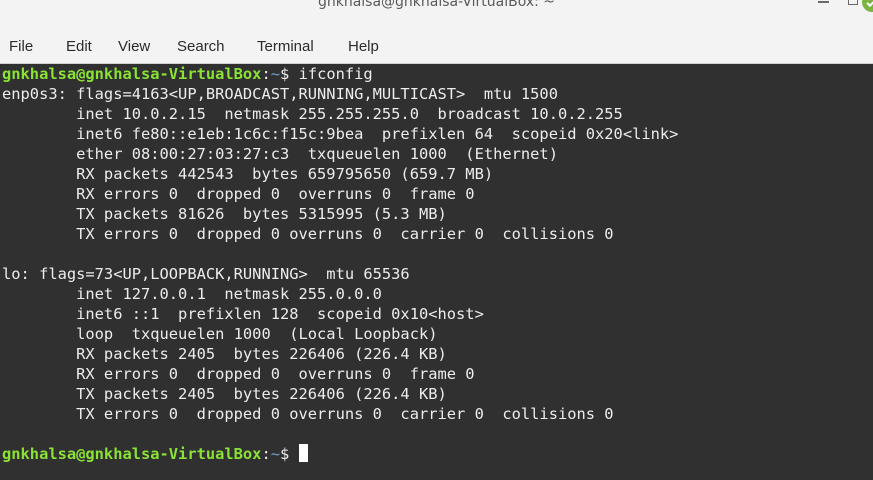  What do you see at coordinates (303, 453) in the screenshot?
I see `text-cursor` at bounding box center [303, 453].